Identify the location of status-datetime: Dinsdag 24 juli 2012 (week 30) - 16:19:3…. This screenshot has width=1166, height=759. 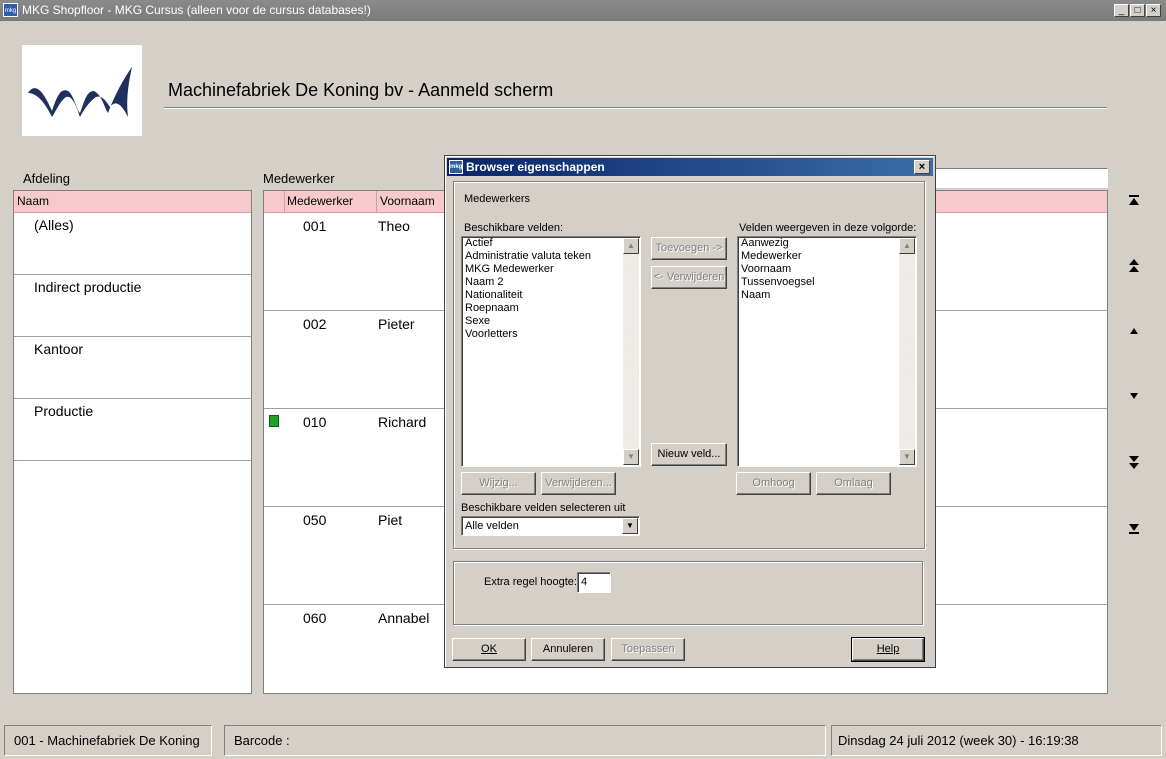
(996, 740).